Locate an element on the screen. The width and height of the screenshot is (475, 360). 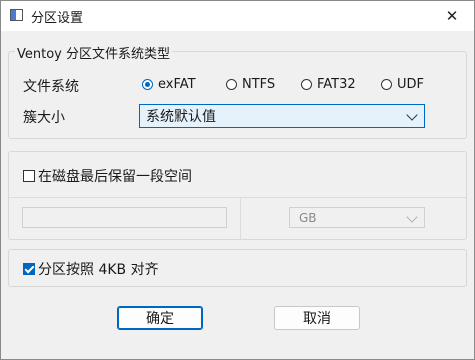
radio-udf-label: UDF is located at coordinates (411, 84).